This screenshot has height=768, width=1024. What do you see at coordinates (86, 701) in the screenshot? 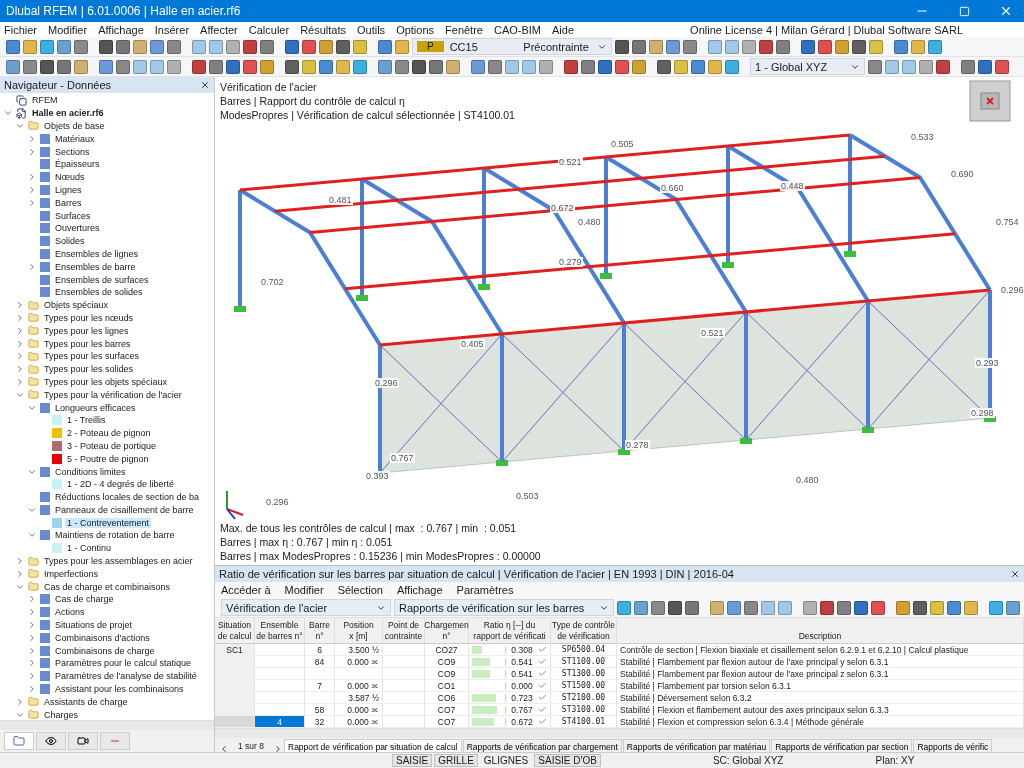
I see `tree-item: Assistants de charge` at bounding box center [86, 701].